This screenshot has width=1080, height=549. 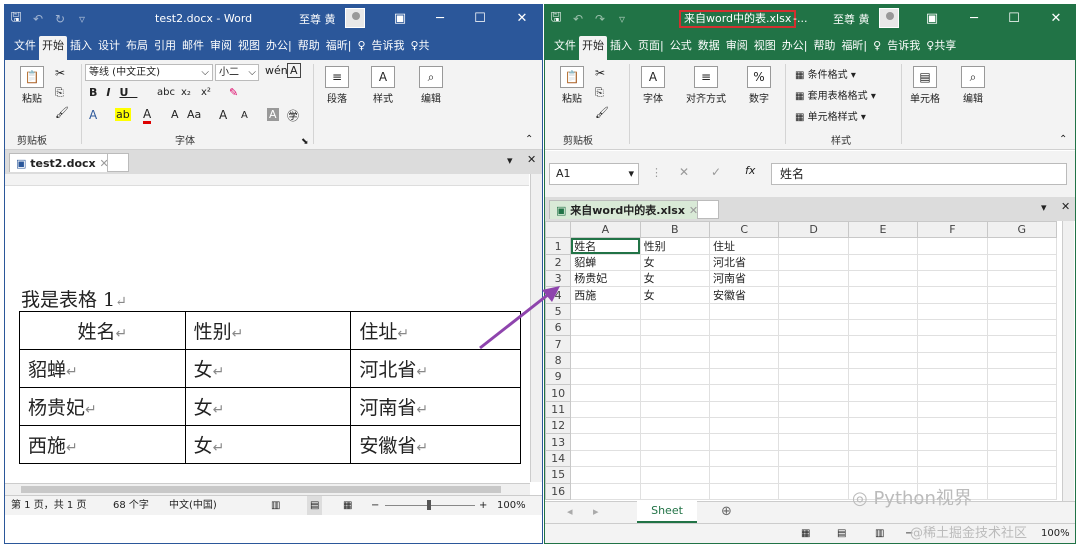 What do you see at coordinates (102, 406) in the screenshot?
I see `table-cell: 杨贵妃↵` at bounding box center [102, 406].